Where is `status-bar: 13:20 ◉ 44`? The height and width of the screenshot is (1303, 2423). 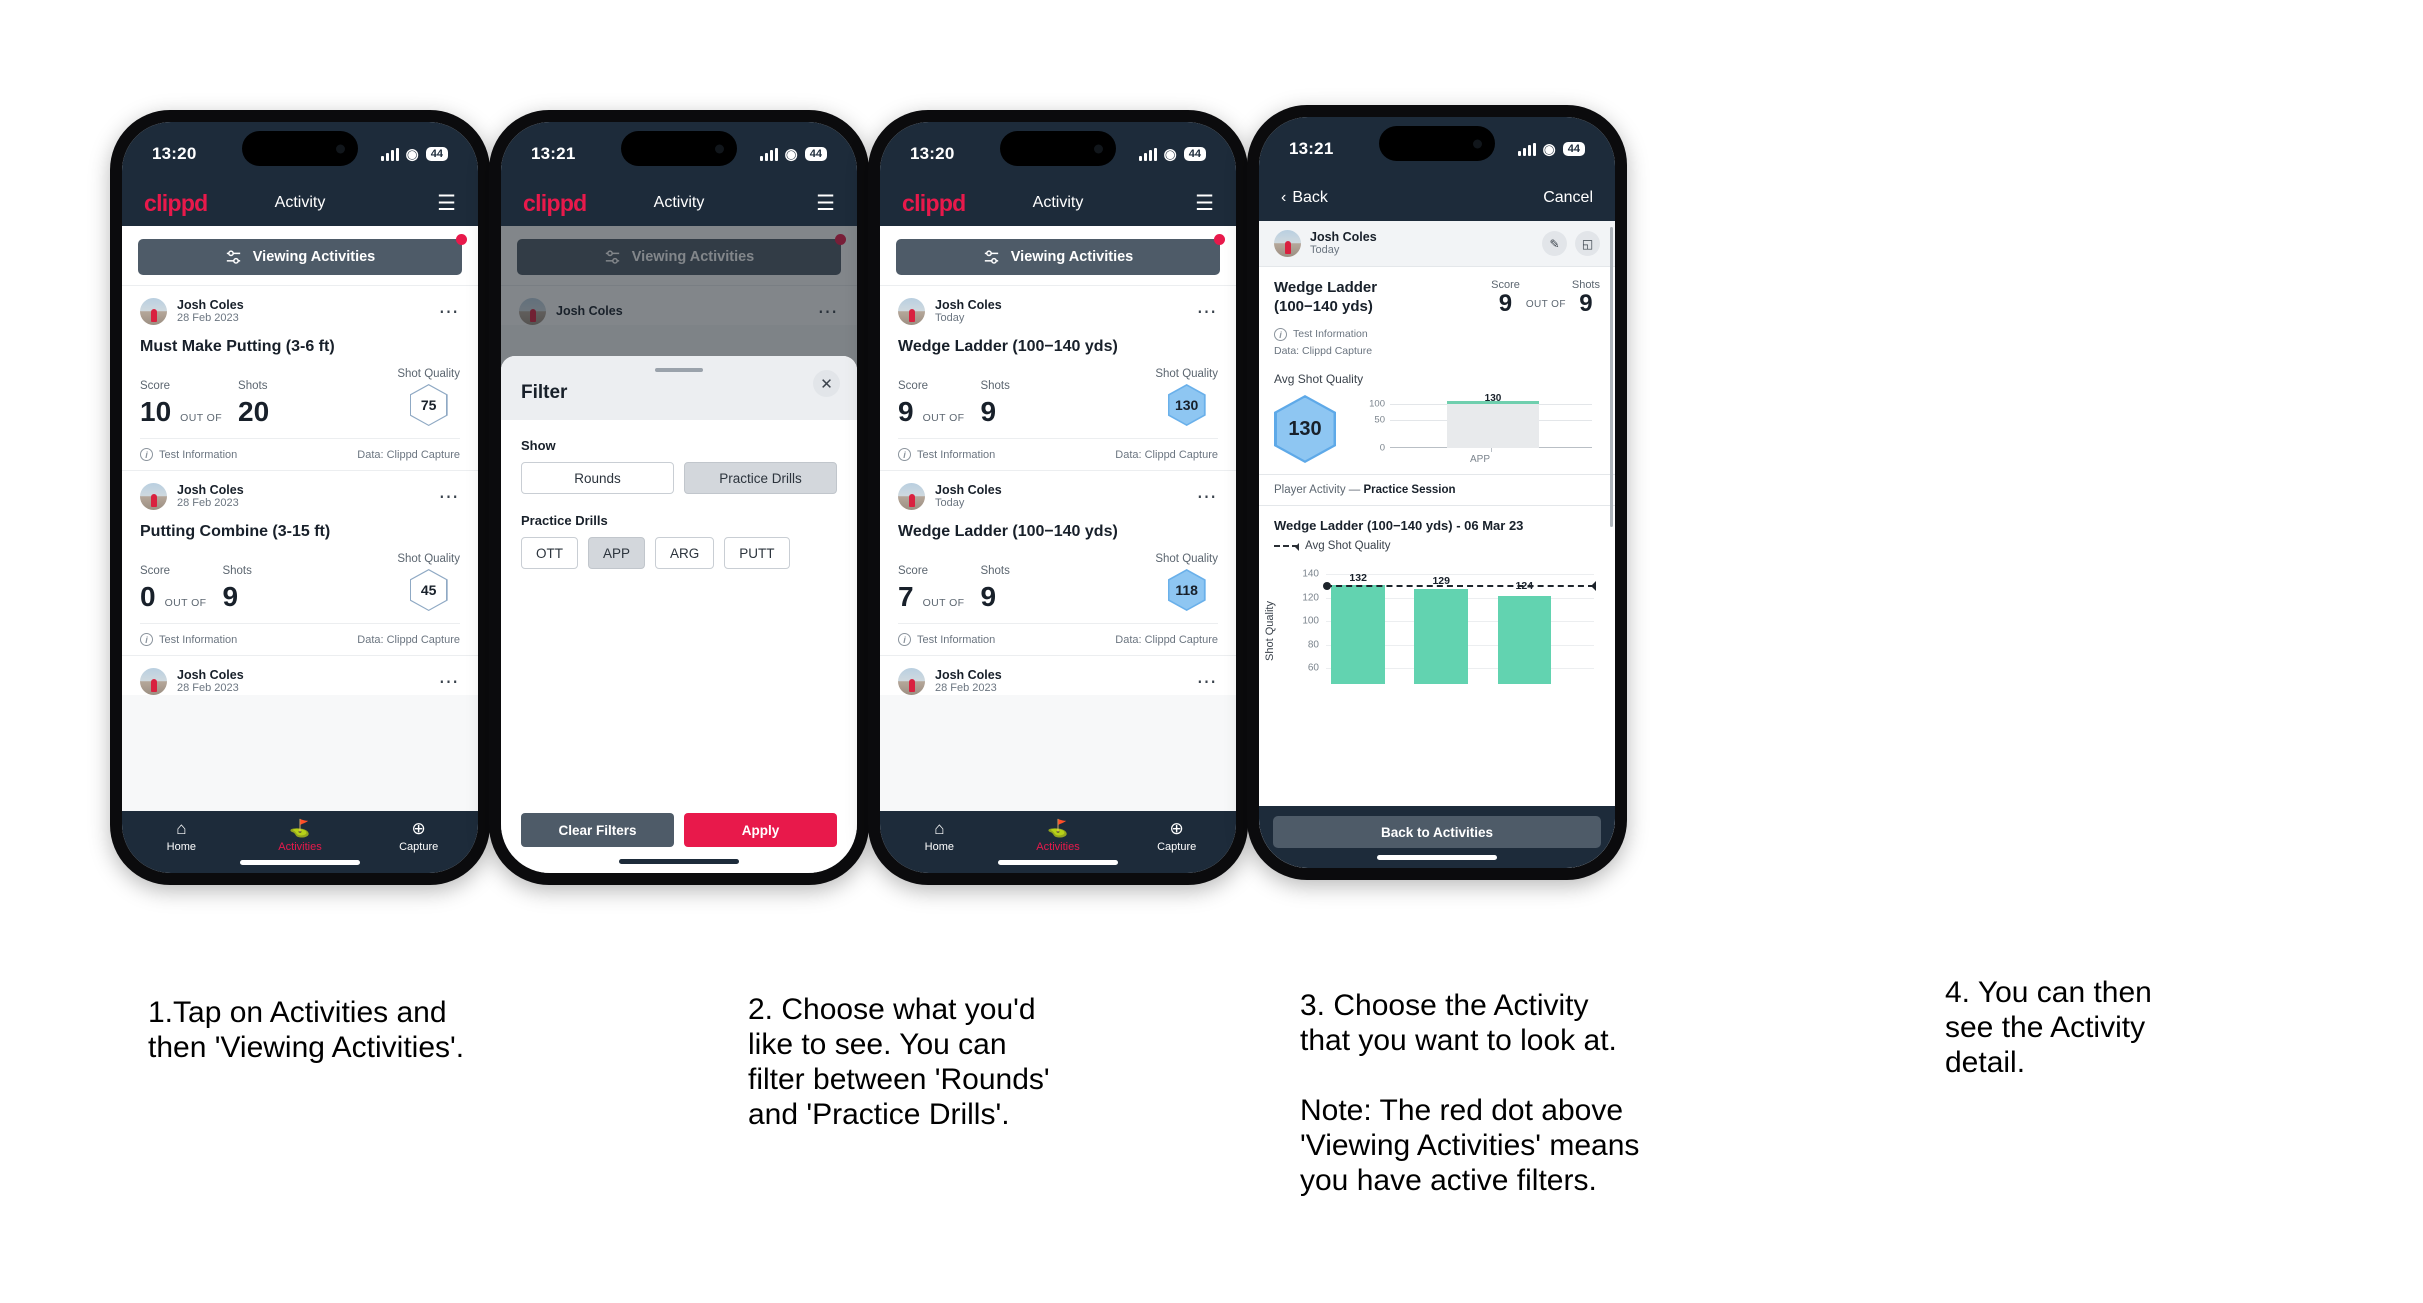 status-bar: 13:20 ◉ 44 is located at coordinates (300, 151).